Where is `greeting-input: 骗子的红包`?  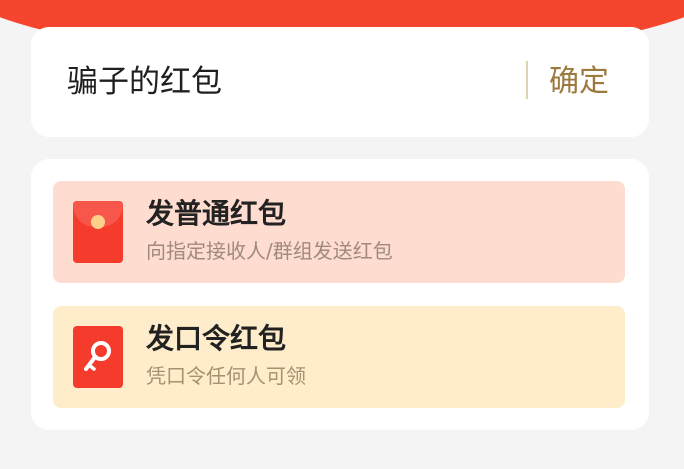 greeting-input: 骗子的红包 is located at coordinates (144, 82).